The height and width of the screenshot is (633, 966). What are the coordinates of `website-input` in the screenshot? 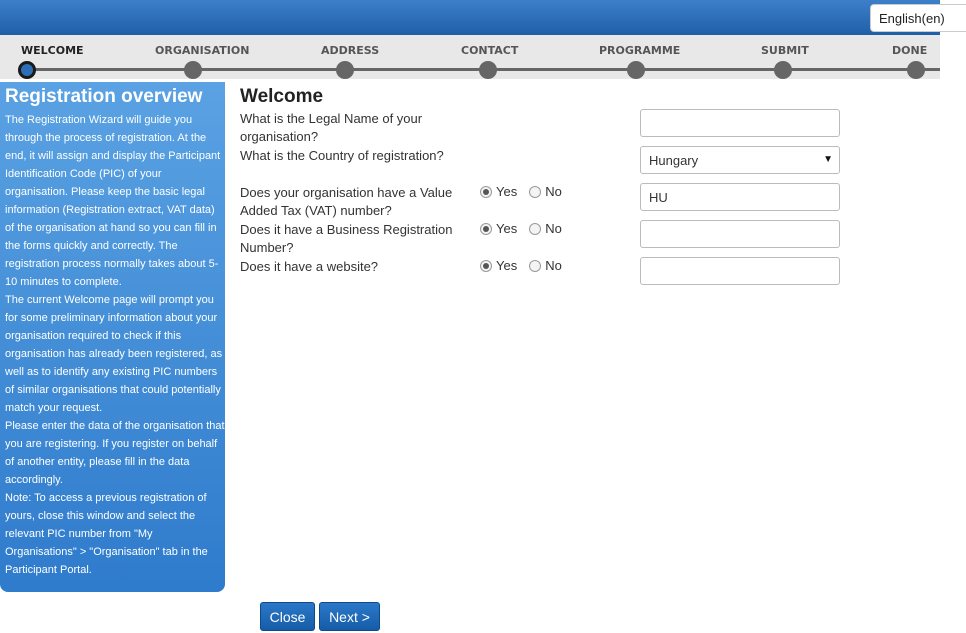 It's located at (740, 271).